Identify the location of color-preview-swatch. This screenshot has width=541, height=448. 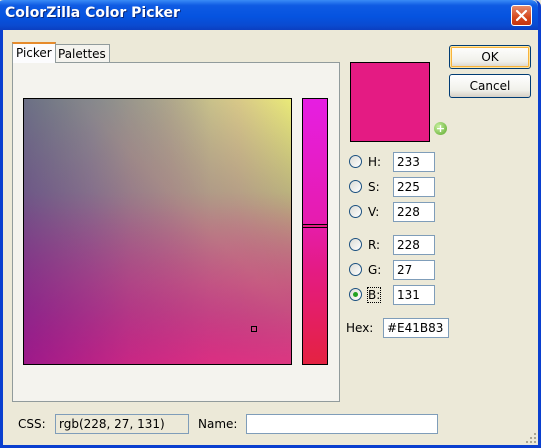
(390, 102).